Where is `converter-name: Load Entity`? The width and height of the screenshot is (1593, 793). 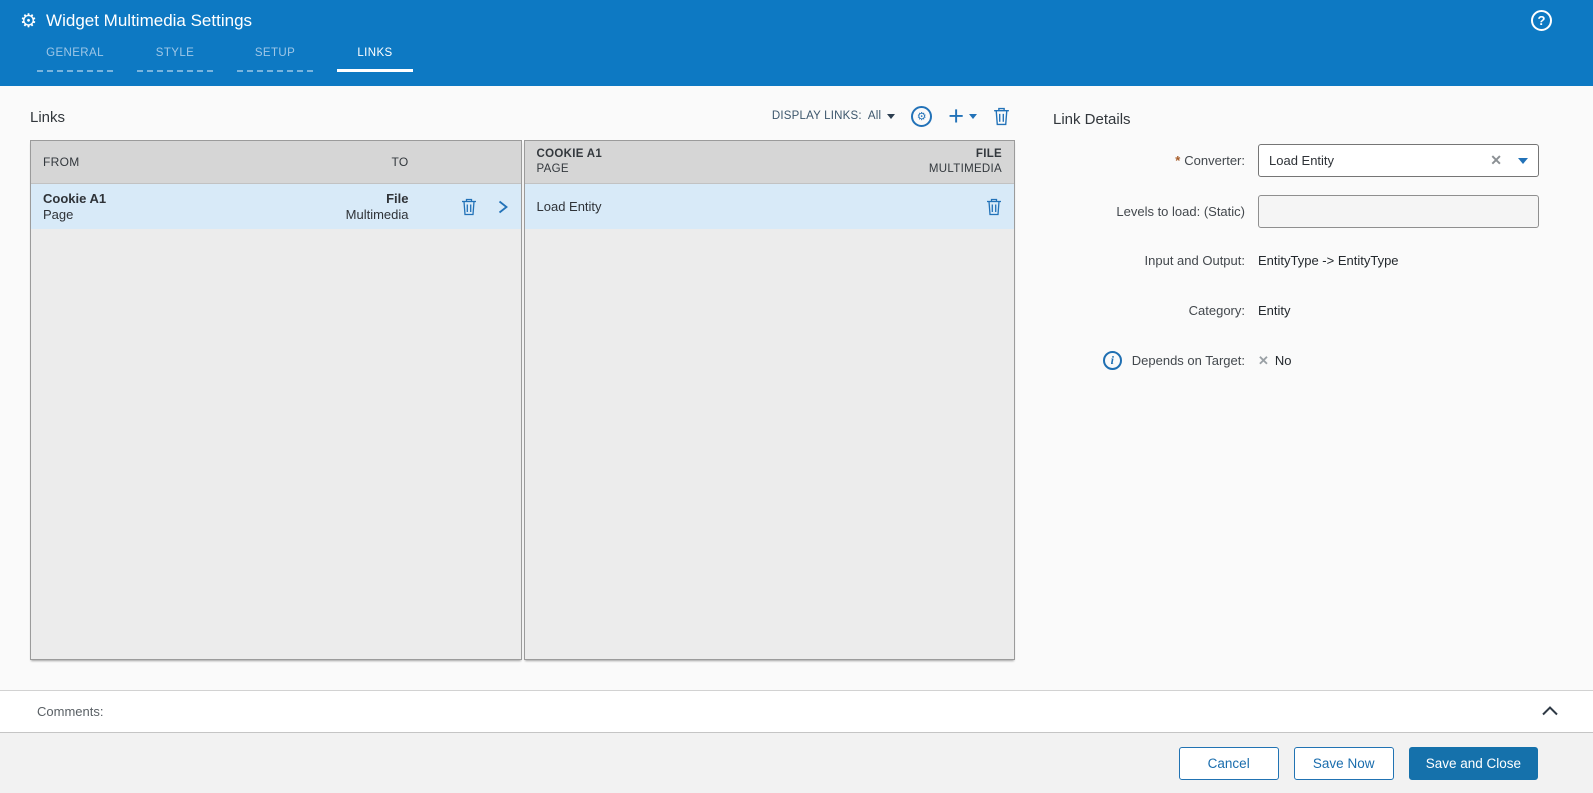
converter-name: Load Entity is located at coordinates (569, 206).